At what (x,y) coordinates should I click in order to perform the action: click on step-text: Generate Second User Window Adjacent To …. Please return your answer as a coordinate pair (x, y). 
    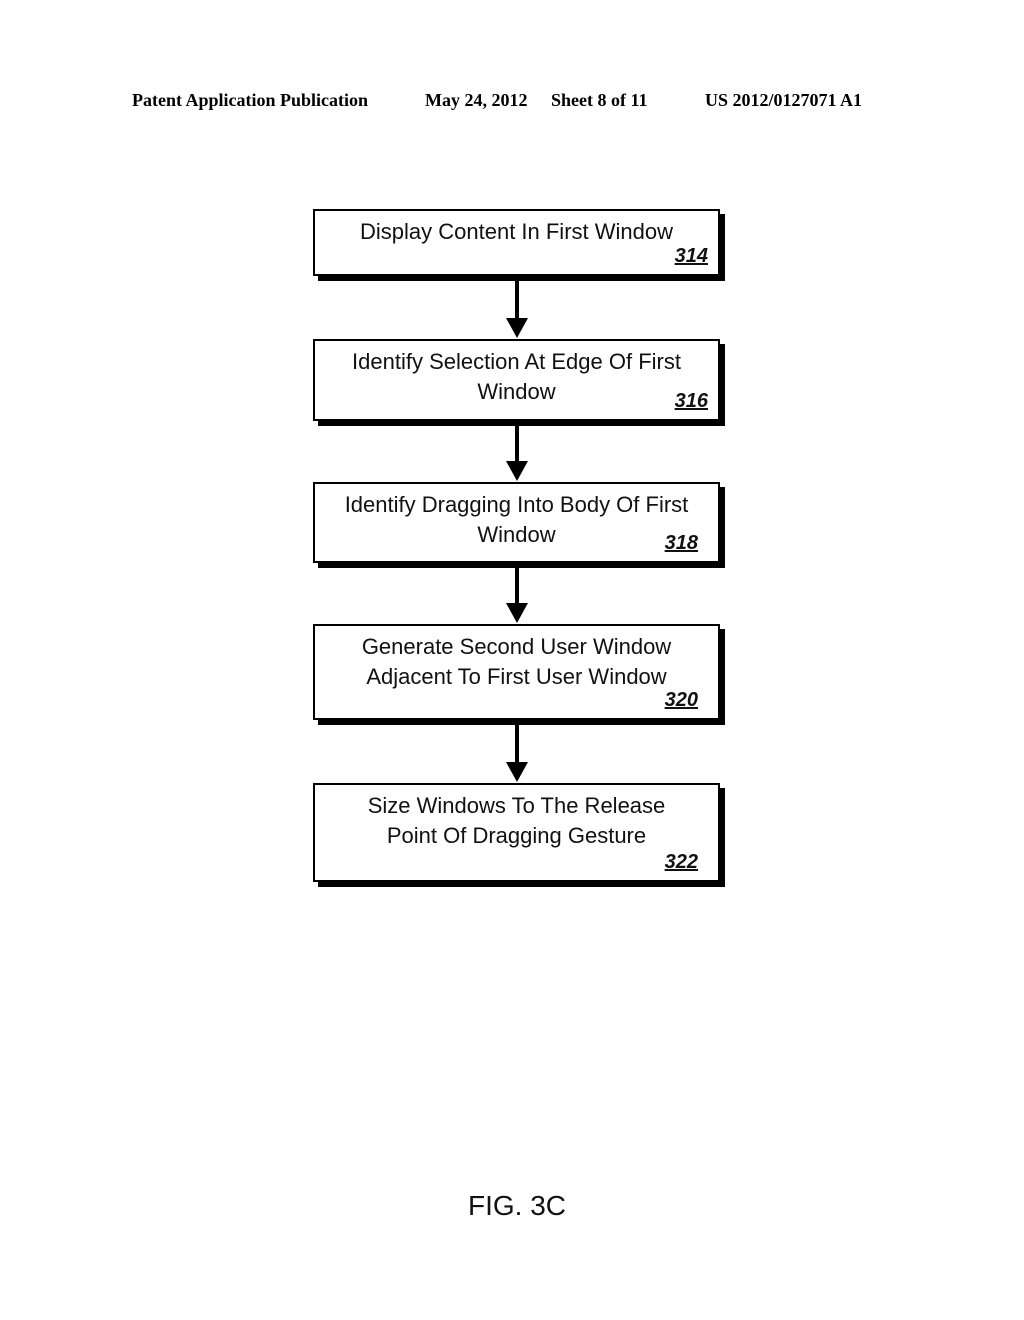
    Looking at the image, I should click on (516, 661).